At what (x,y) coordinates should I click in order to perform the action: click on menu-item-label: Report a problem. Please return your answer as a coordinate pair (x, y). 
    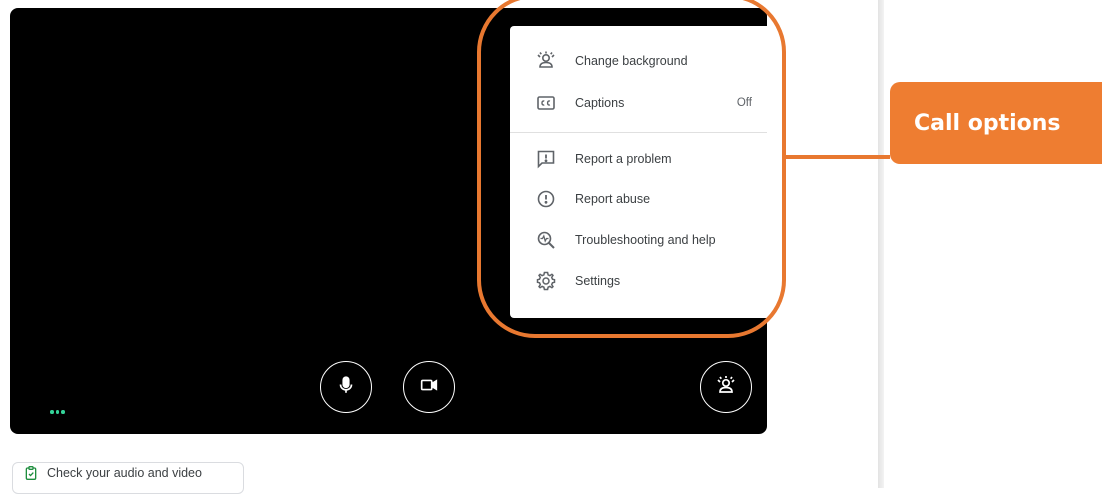
    Looking at the image, I should click on (623, 159).